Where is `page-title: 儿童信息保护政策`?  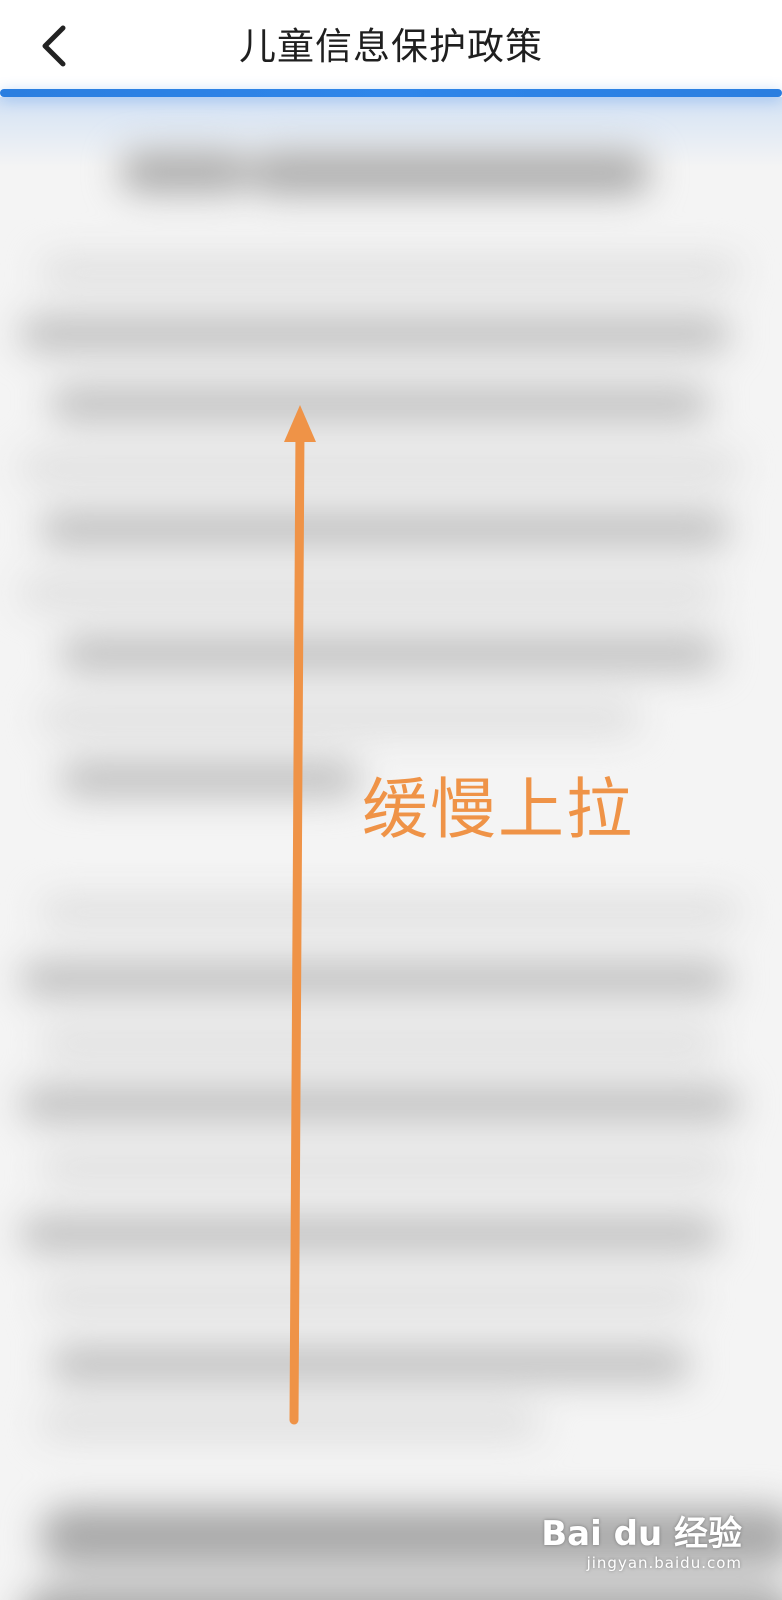 page-title: 儿童信息保护政策 is located at coordinates (391, 46).